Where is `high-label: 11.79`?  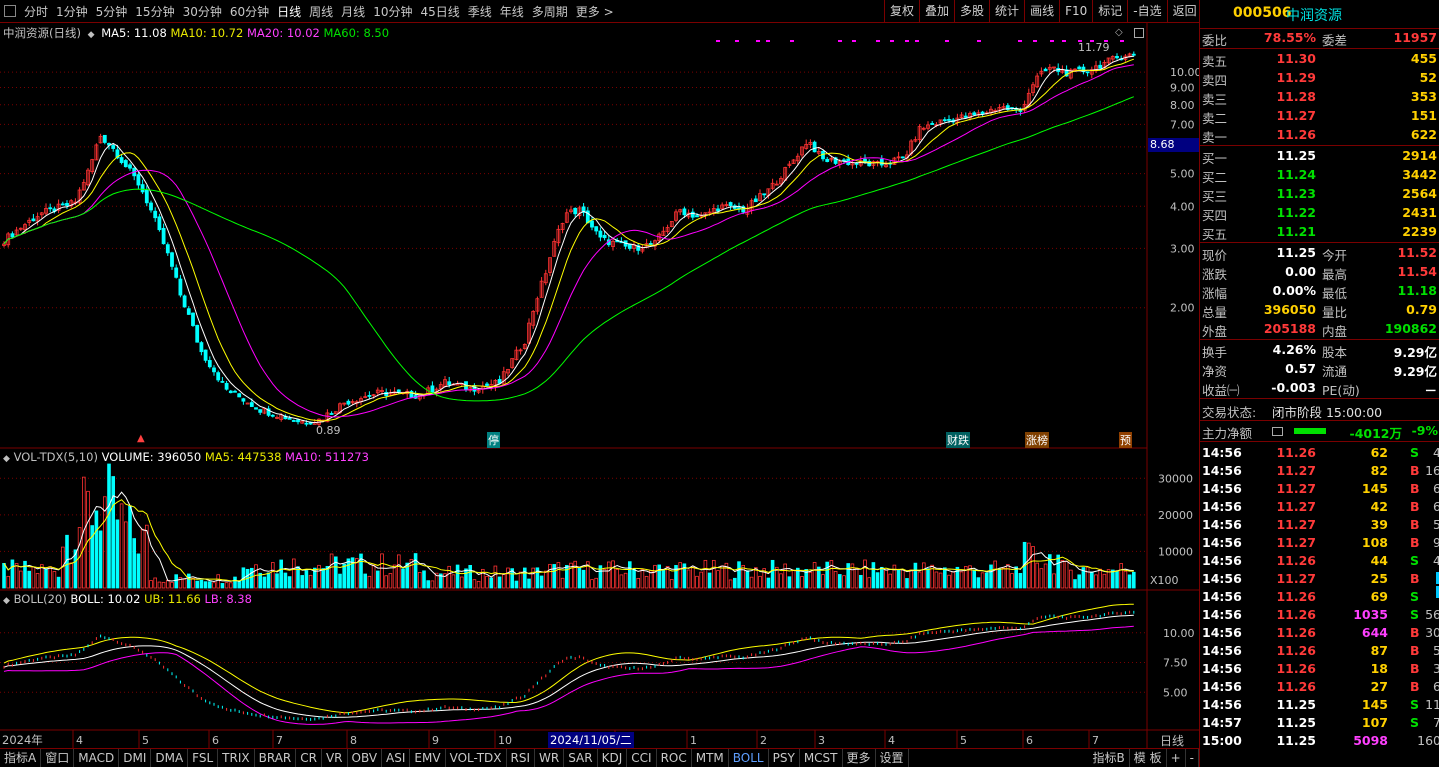 high-label: 11.79 is located at coordinates (1094, 47).